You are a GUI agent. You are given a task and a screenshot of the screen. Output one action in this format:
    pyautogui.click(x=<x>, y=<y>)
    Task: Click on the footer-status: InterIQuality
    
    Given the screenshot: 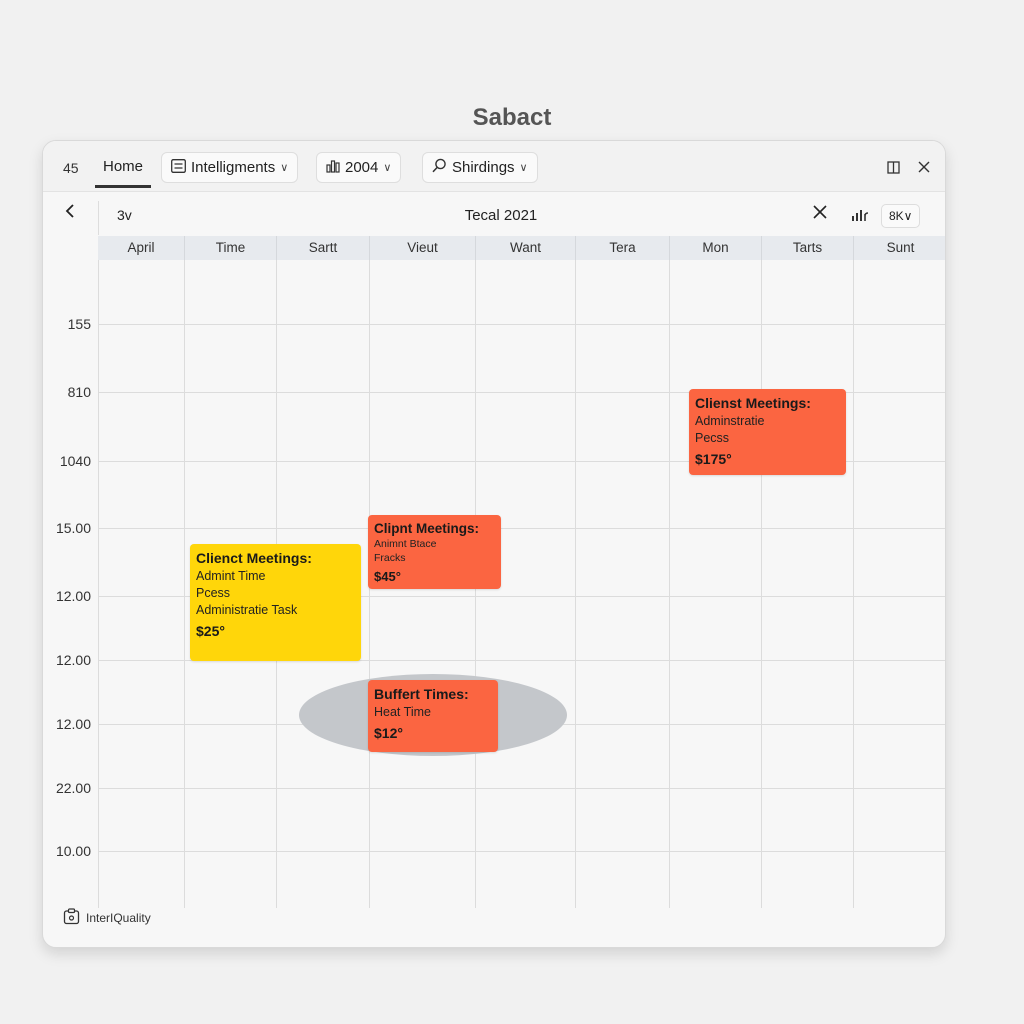 What is the action you would take?
    pyautogui.click(x=107, y=918)
    